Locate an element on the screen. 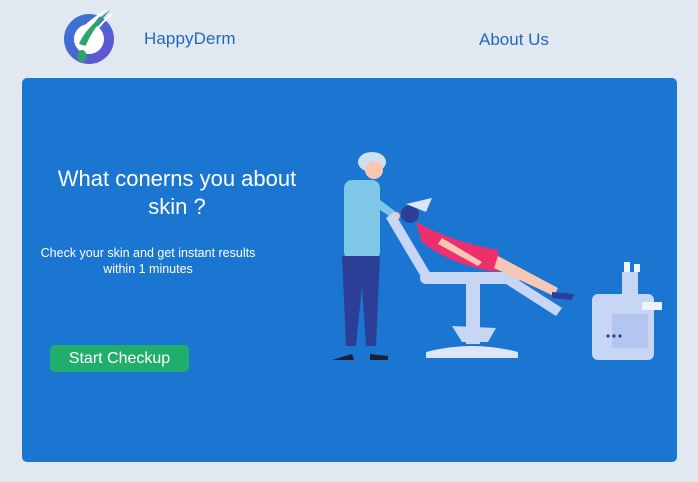 This screenshot has width=698, height=482. brand-name: HappyDerm is located at coordinates (190, 39).